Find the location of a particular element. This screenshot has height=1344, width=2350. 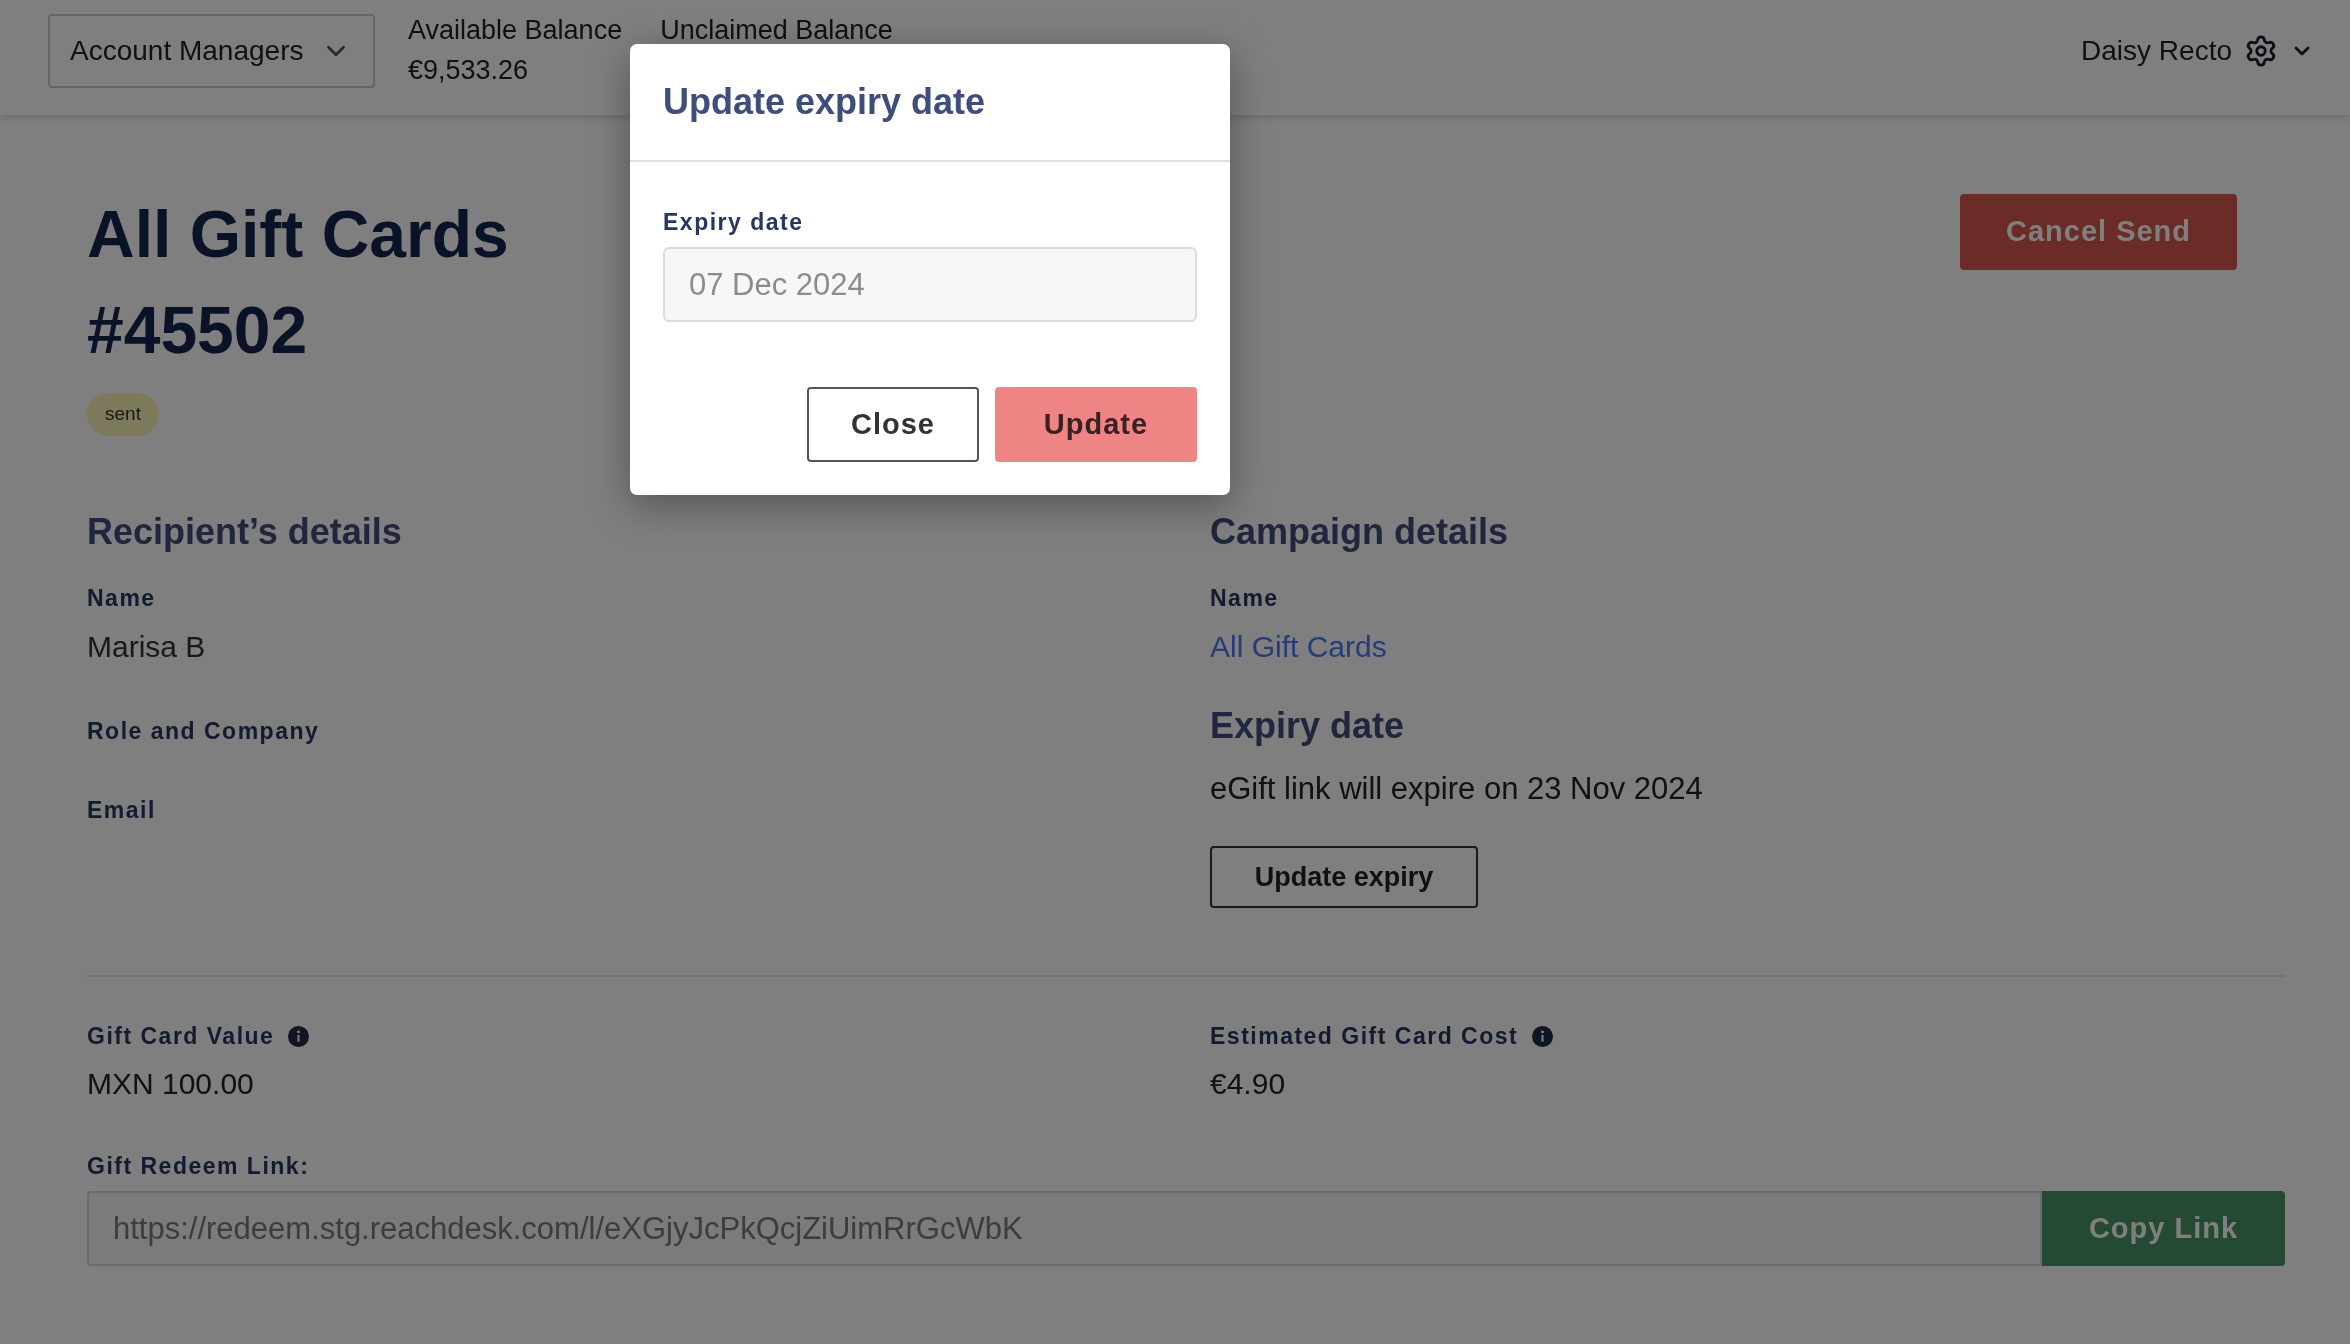

redeem-link-field: https://redeem.stg.reachdesk.com/l/eXGjyJcPkQcjZiUimRrGcWbK is located at coordinates (1064, 1228).